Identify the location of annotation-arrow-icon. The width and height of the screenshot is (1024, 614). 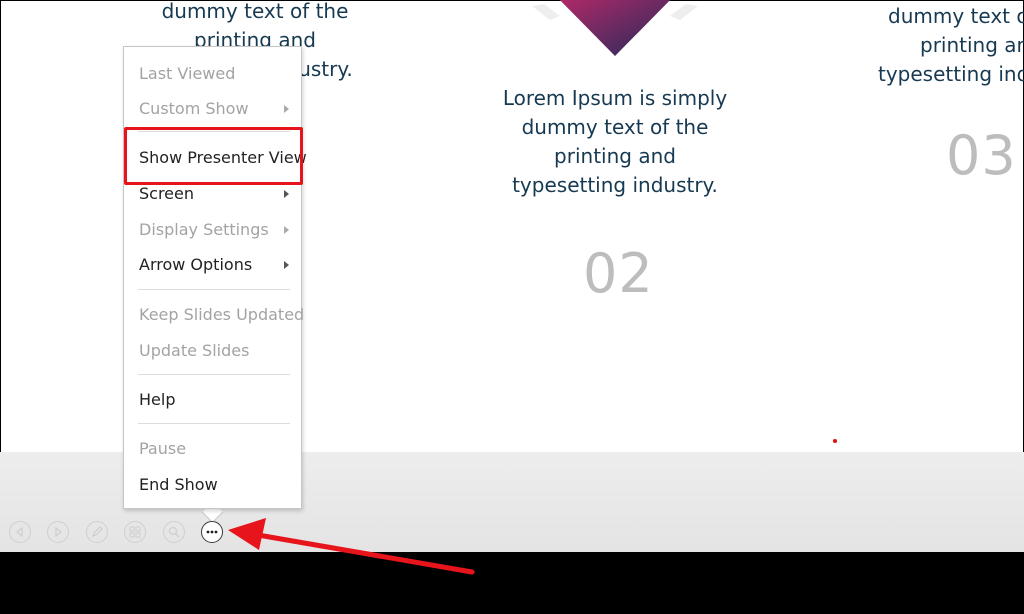
(351, 546).